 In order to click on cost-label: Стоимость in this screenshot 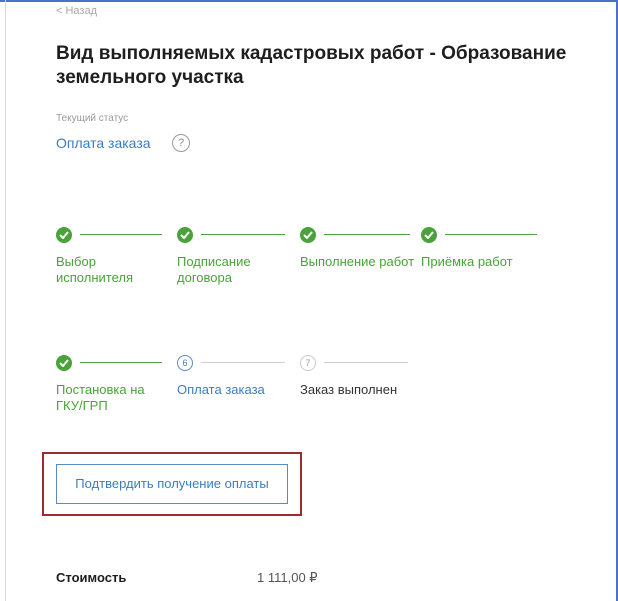, I will do `click(91, 577)`.